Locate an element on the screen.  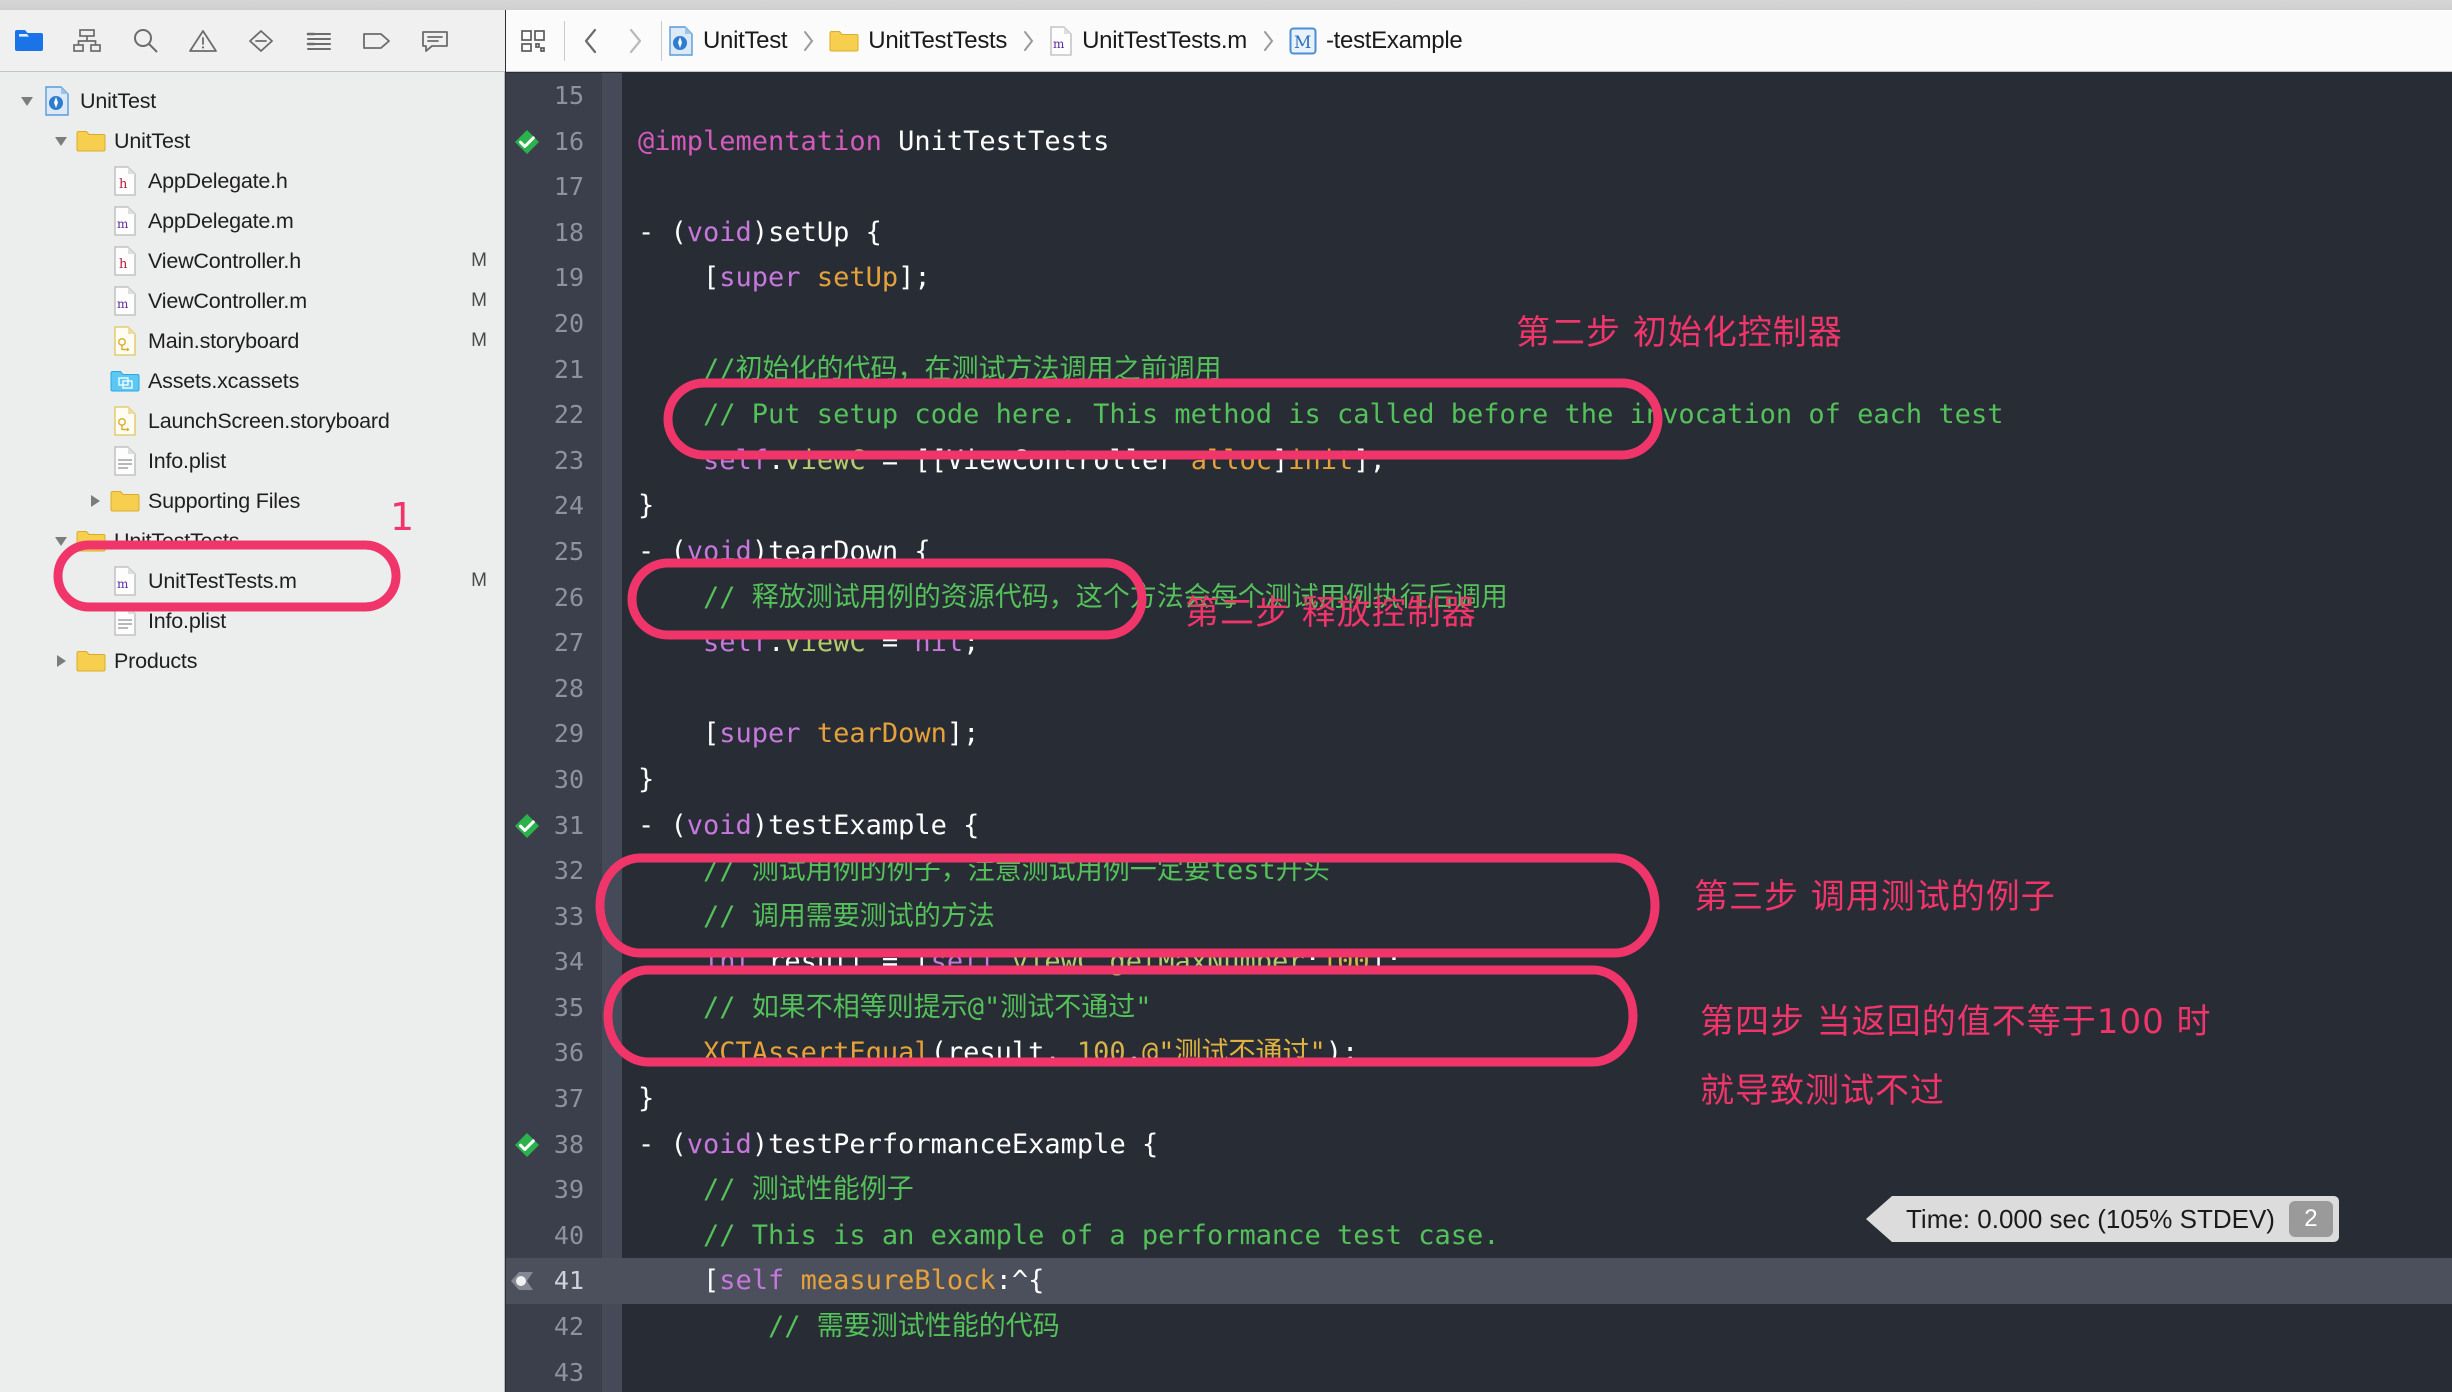
line-number: 37 is located at coordinates (568, 1099).